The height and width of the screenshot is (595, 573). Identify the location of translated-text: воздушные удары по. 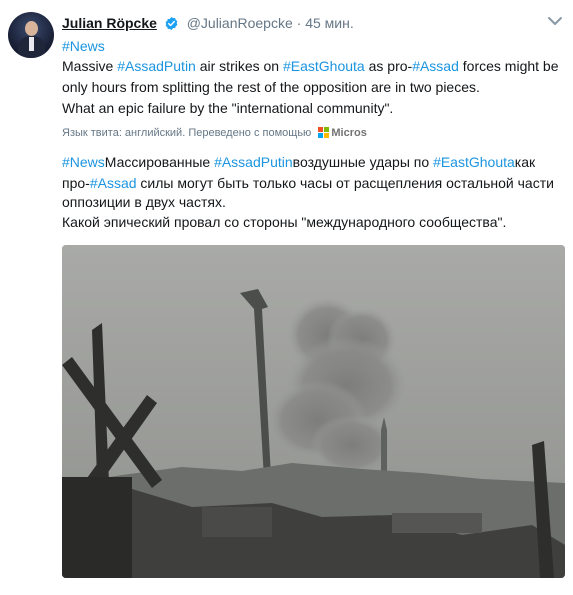
(363, 162).